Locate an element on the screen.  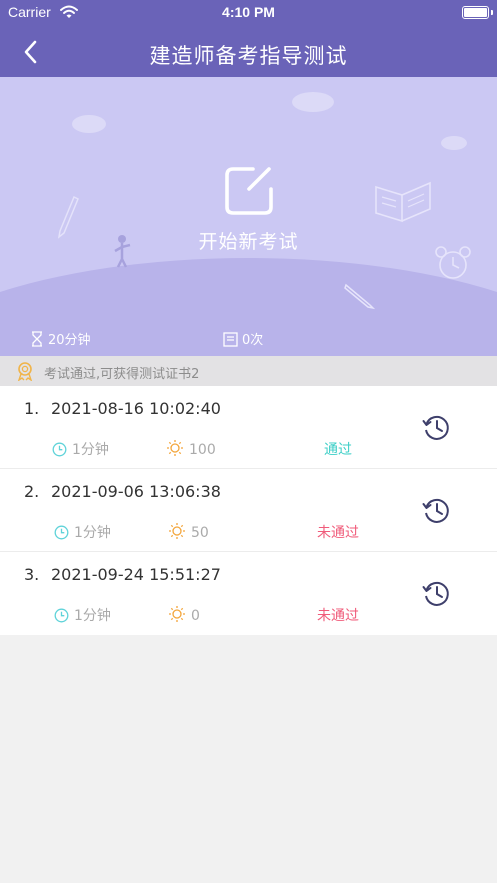
score-text: 100 is located at coordinates (202, 450).